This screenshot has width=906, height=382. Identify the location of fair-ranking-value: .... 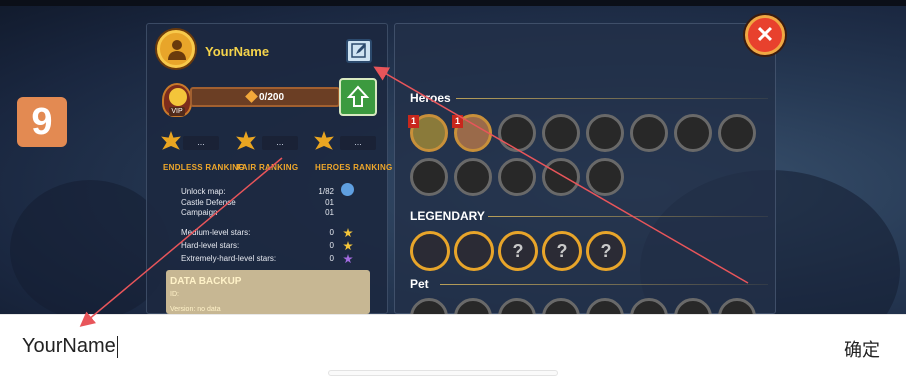
(280, 143).